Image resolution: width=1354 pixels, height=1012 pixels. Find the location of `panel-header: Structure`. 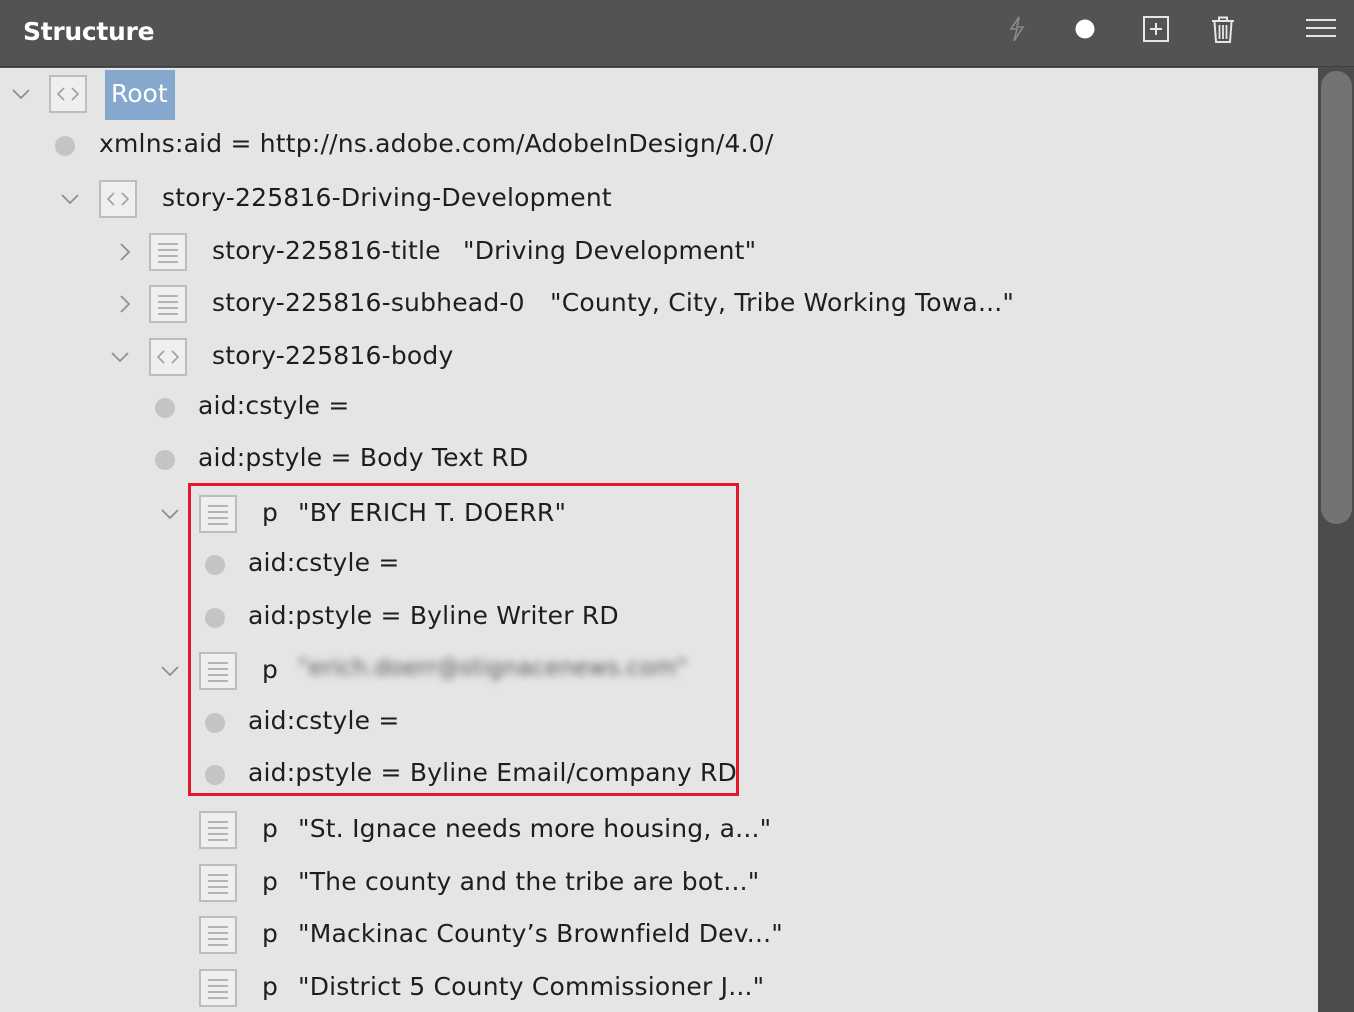

panel-header: Structure is located at coordinates (677, 33).